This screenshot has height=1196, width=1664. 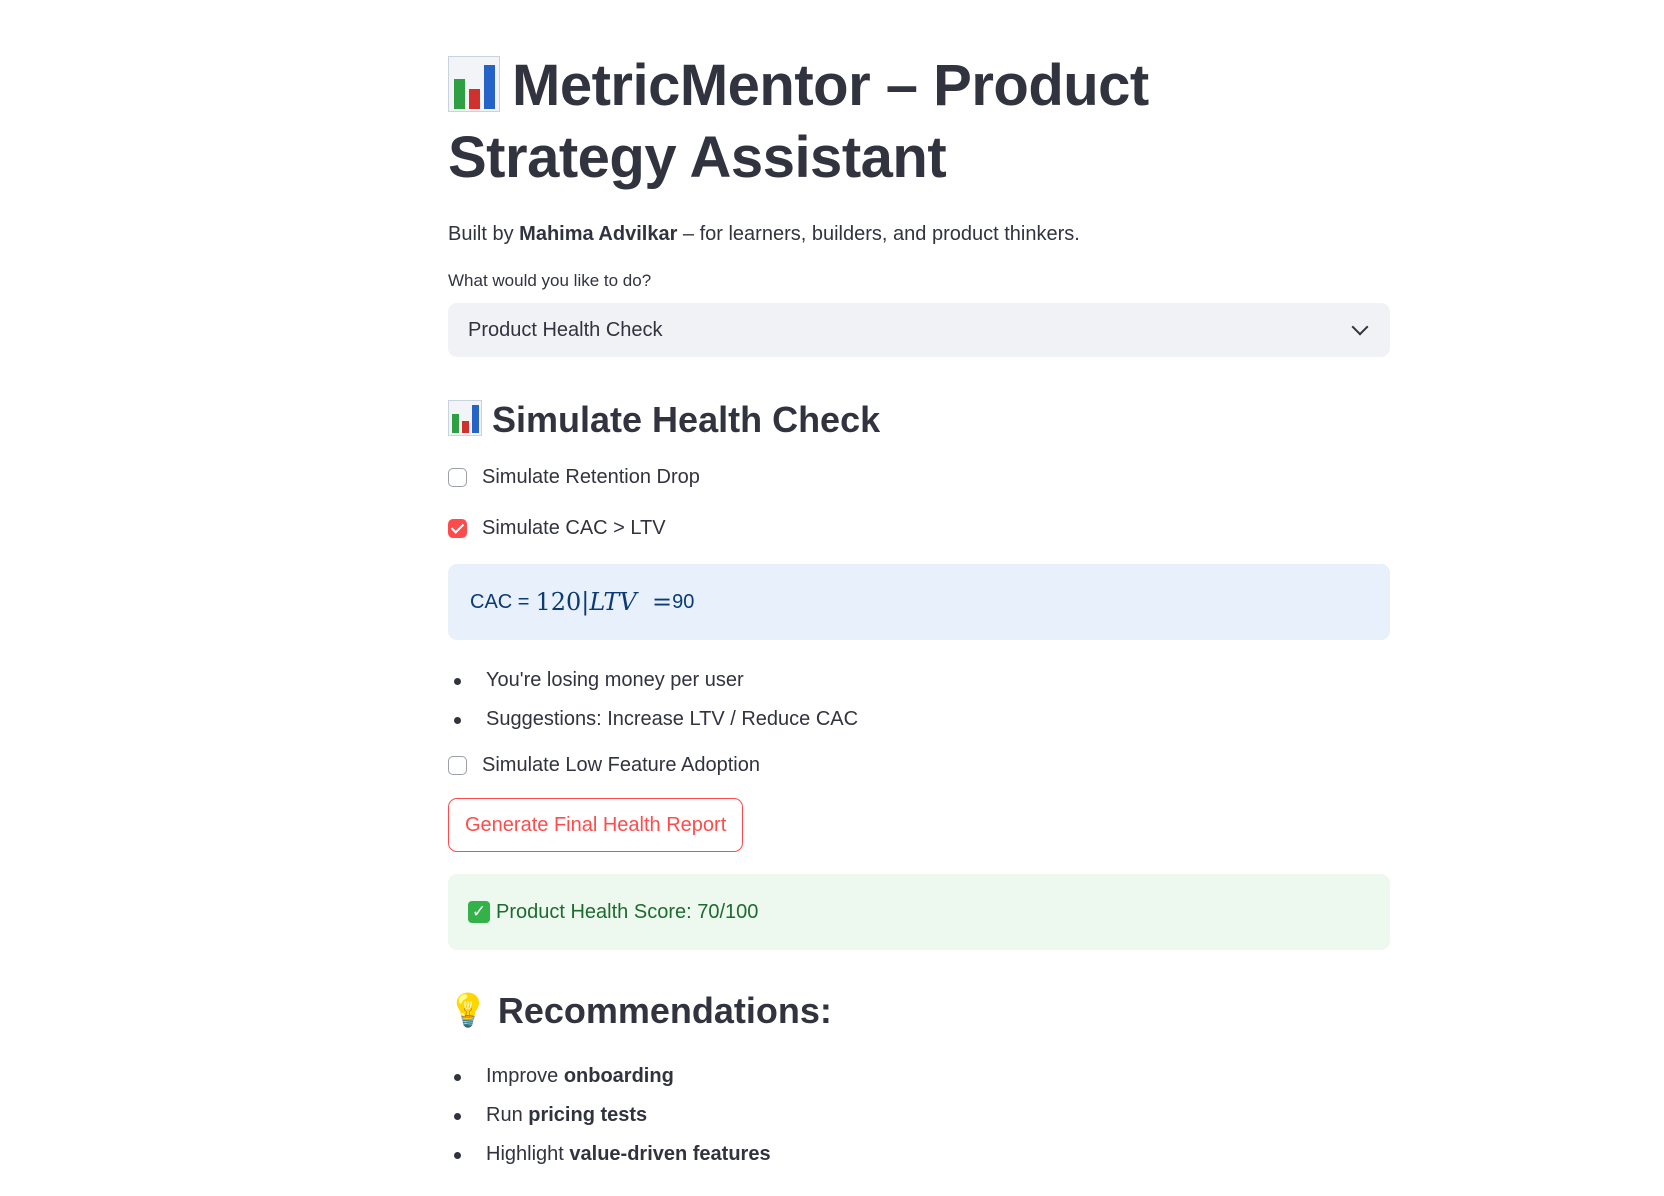 I want to click on recommendation-emphasis: pricing tests, so click(x=588, y=1115).